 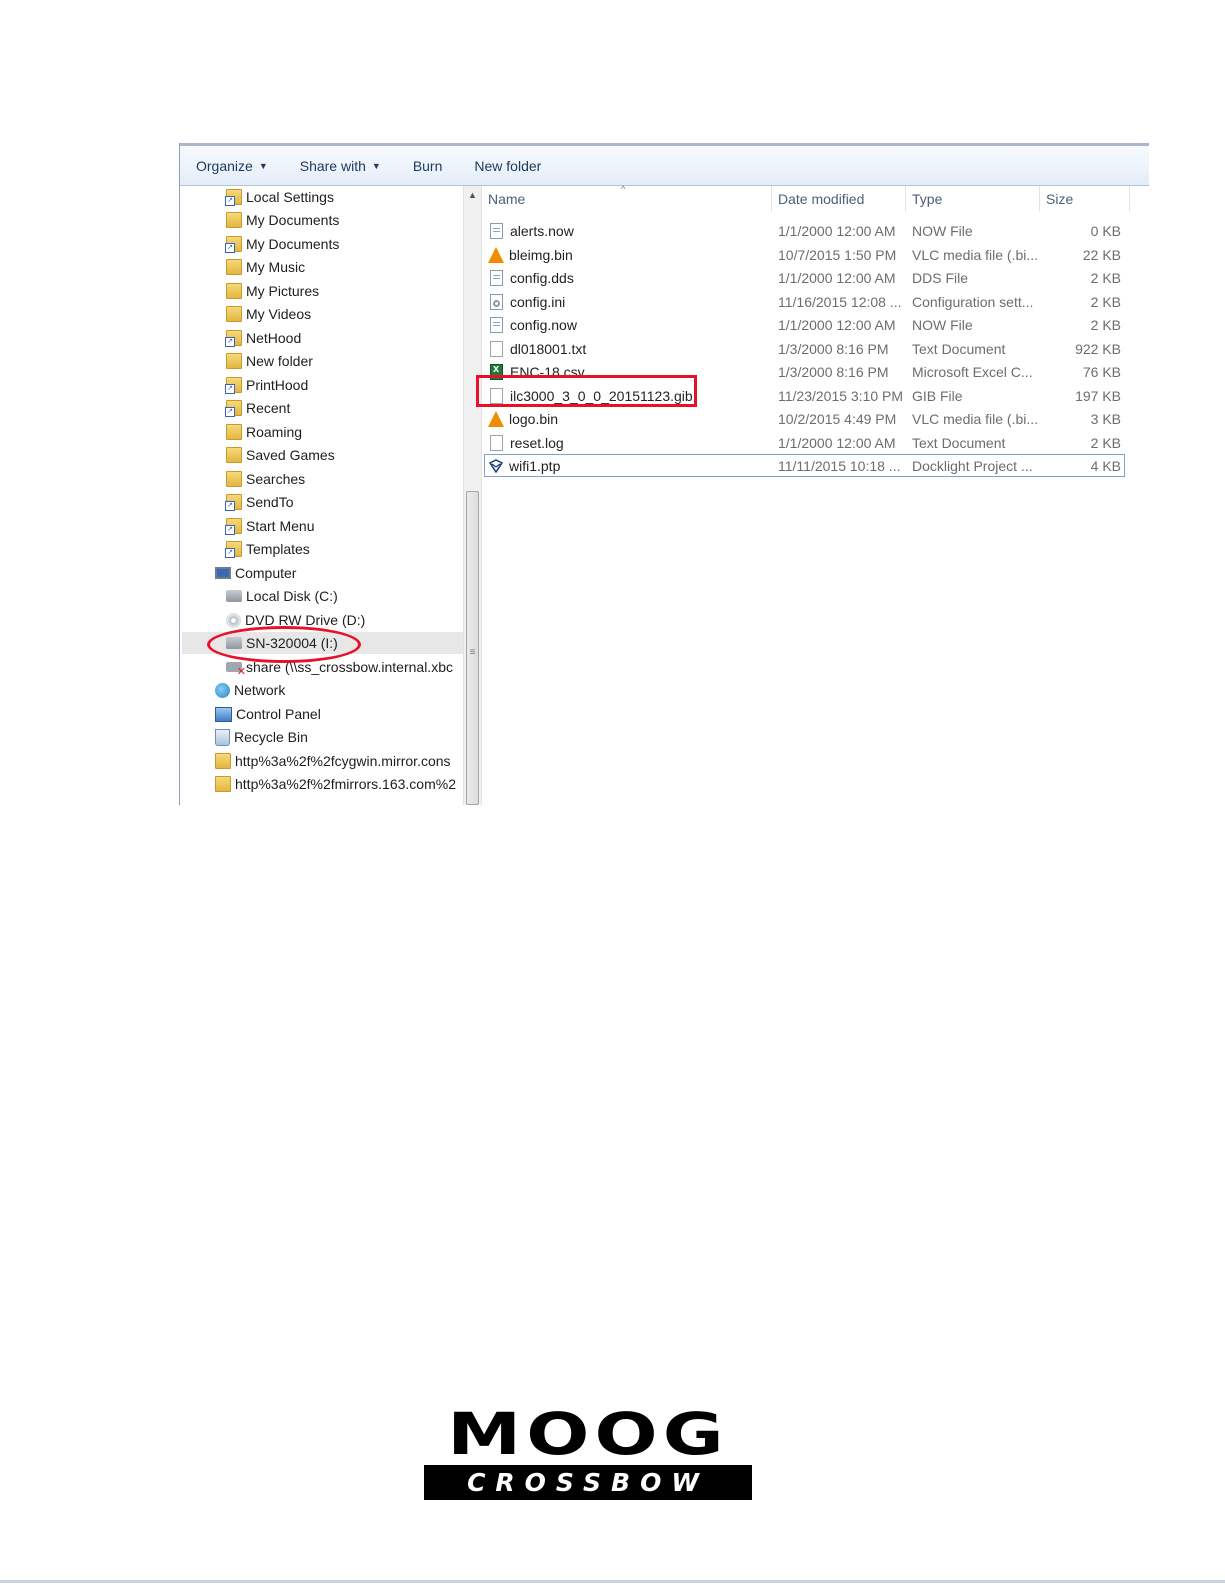 What do you see at coordinates (496, 230) in the screenshot?
I see `document-icon` at bounding box center [496, 230].